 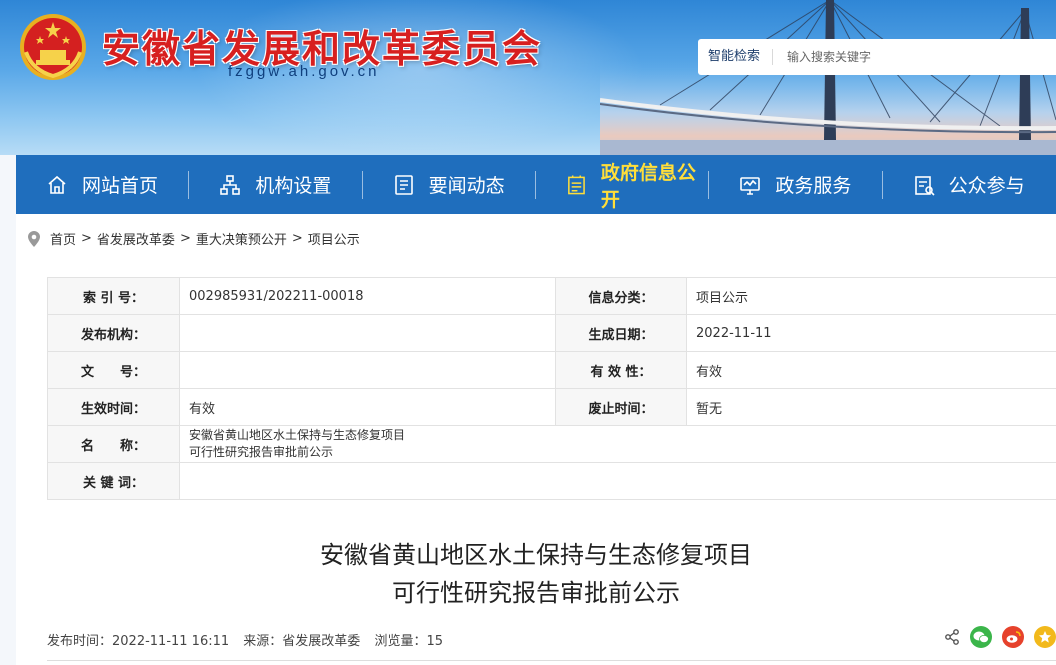 What do you see at coordinates (981, 637) in the screenshot?
I see `wechat-icon` at bounding box center [981, 637].